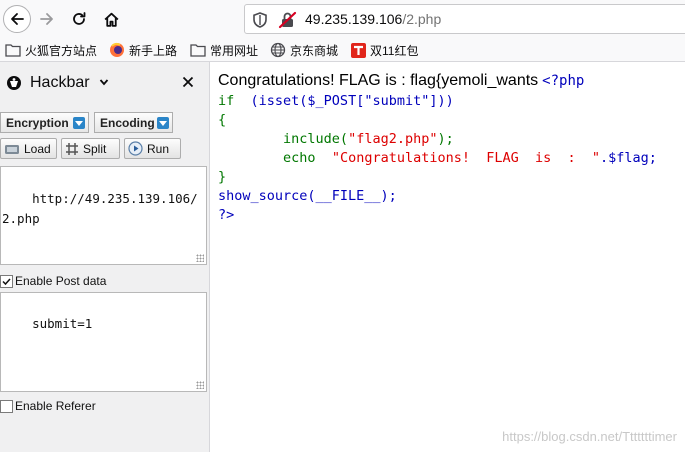  What do you see at coordinates (445, 139) in the screenshot?
I see `include-end: );` at bounding box center [445, 139].